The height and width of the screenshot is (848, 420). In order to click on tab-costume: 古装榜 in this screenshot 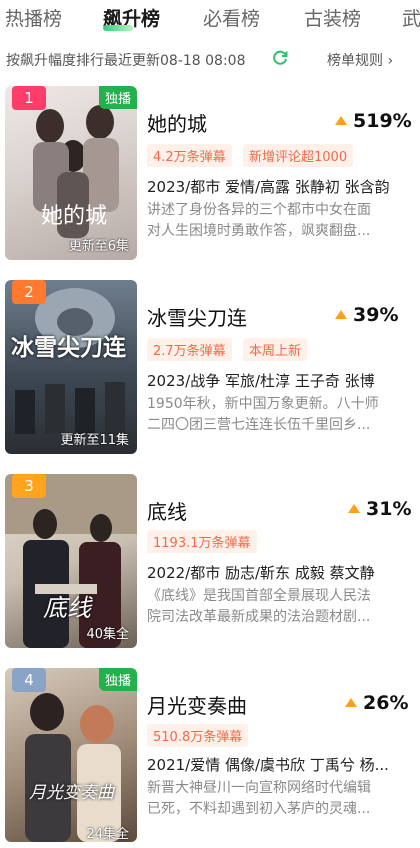, I will do `click(332, 17)`.